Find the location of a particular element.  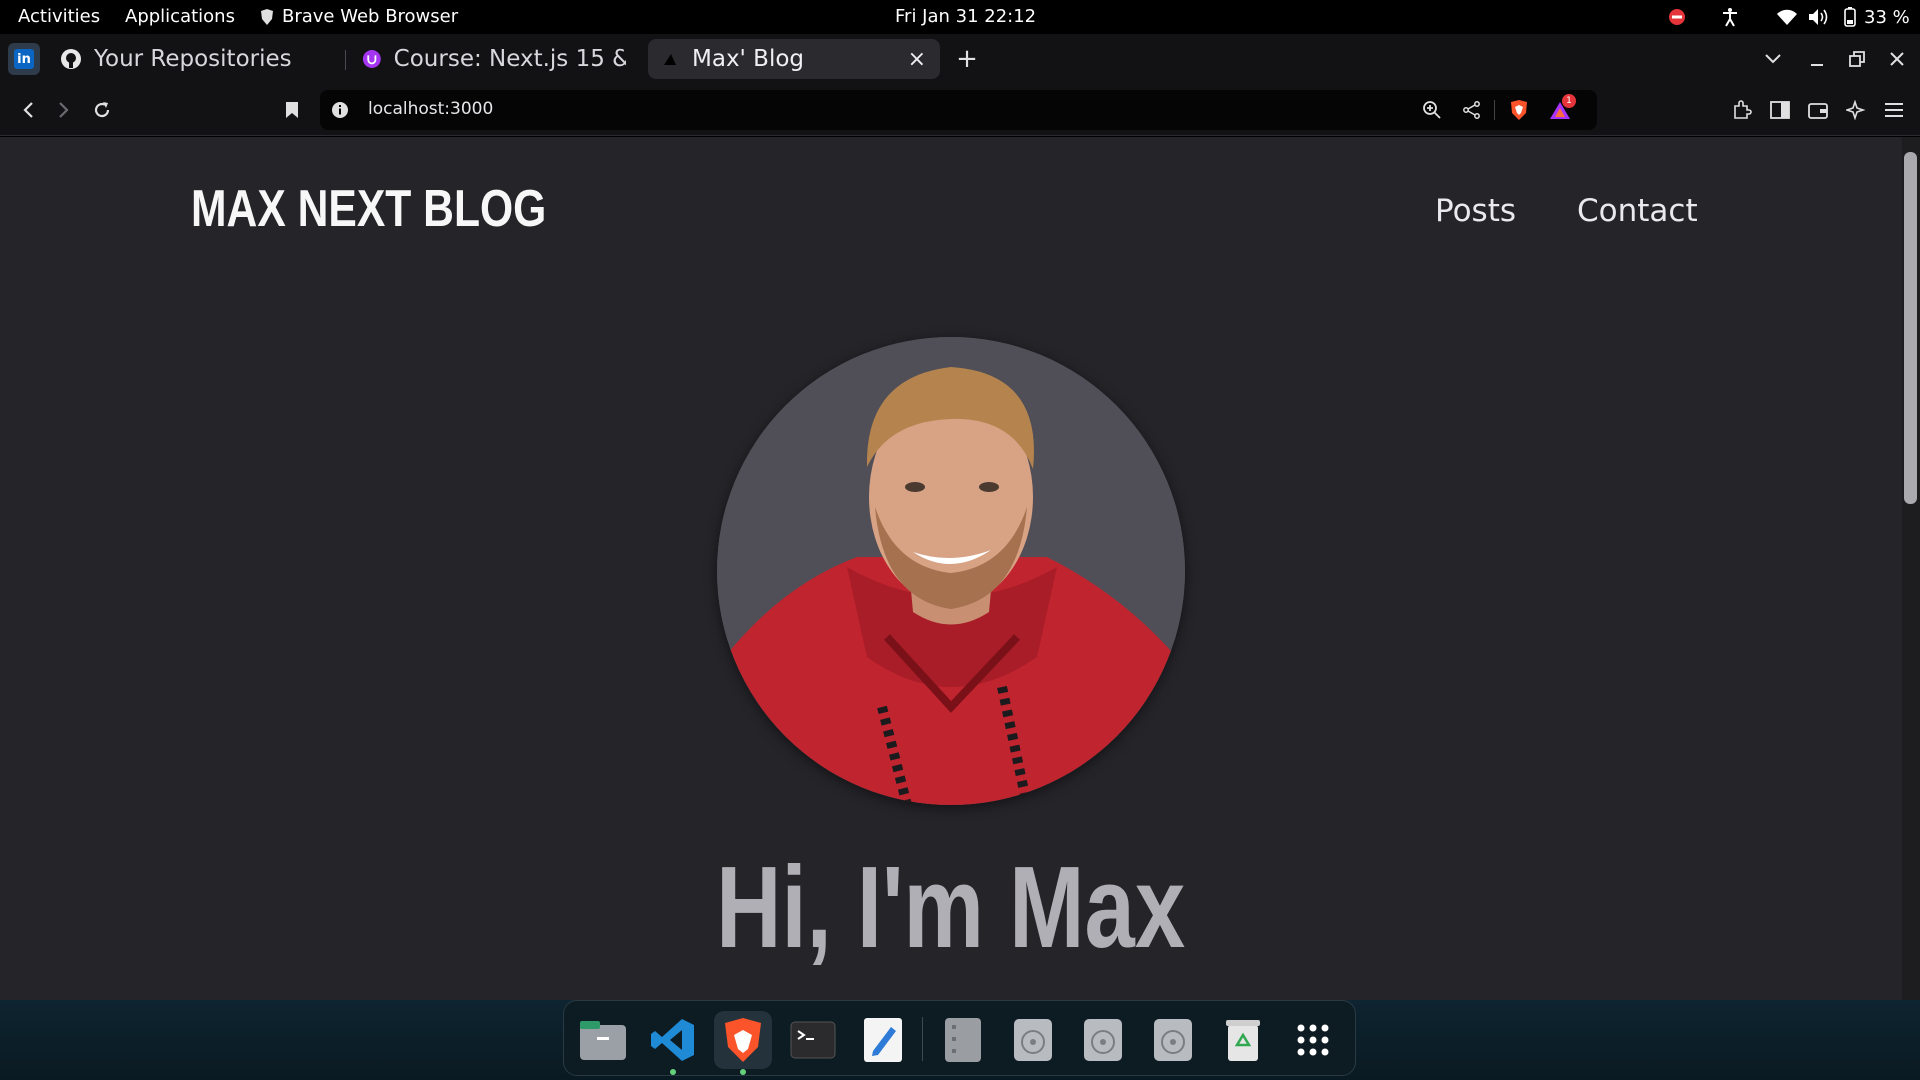

restore-icon is located at coordinates (1857, 59).